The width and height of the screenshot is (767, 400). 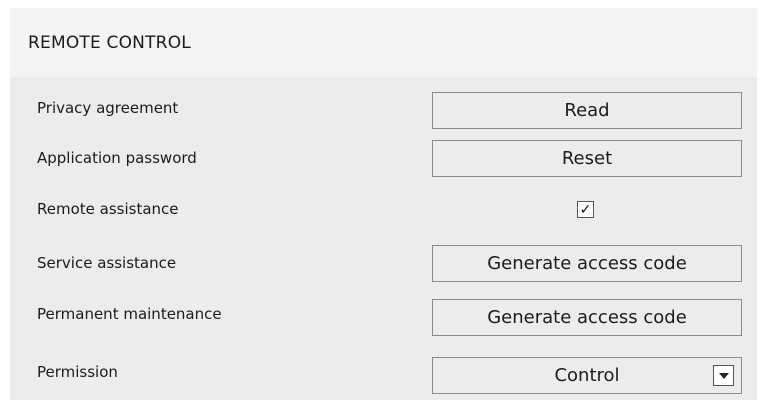 I want to click on reset-password-button: Reset, so click(x=587, y=158).